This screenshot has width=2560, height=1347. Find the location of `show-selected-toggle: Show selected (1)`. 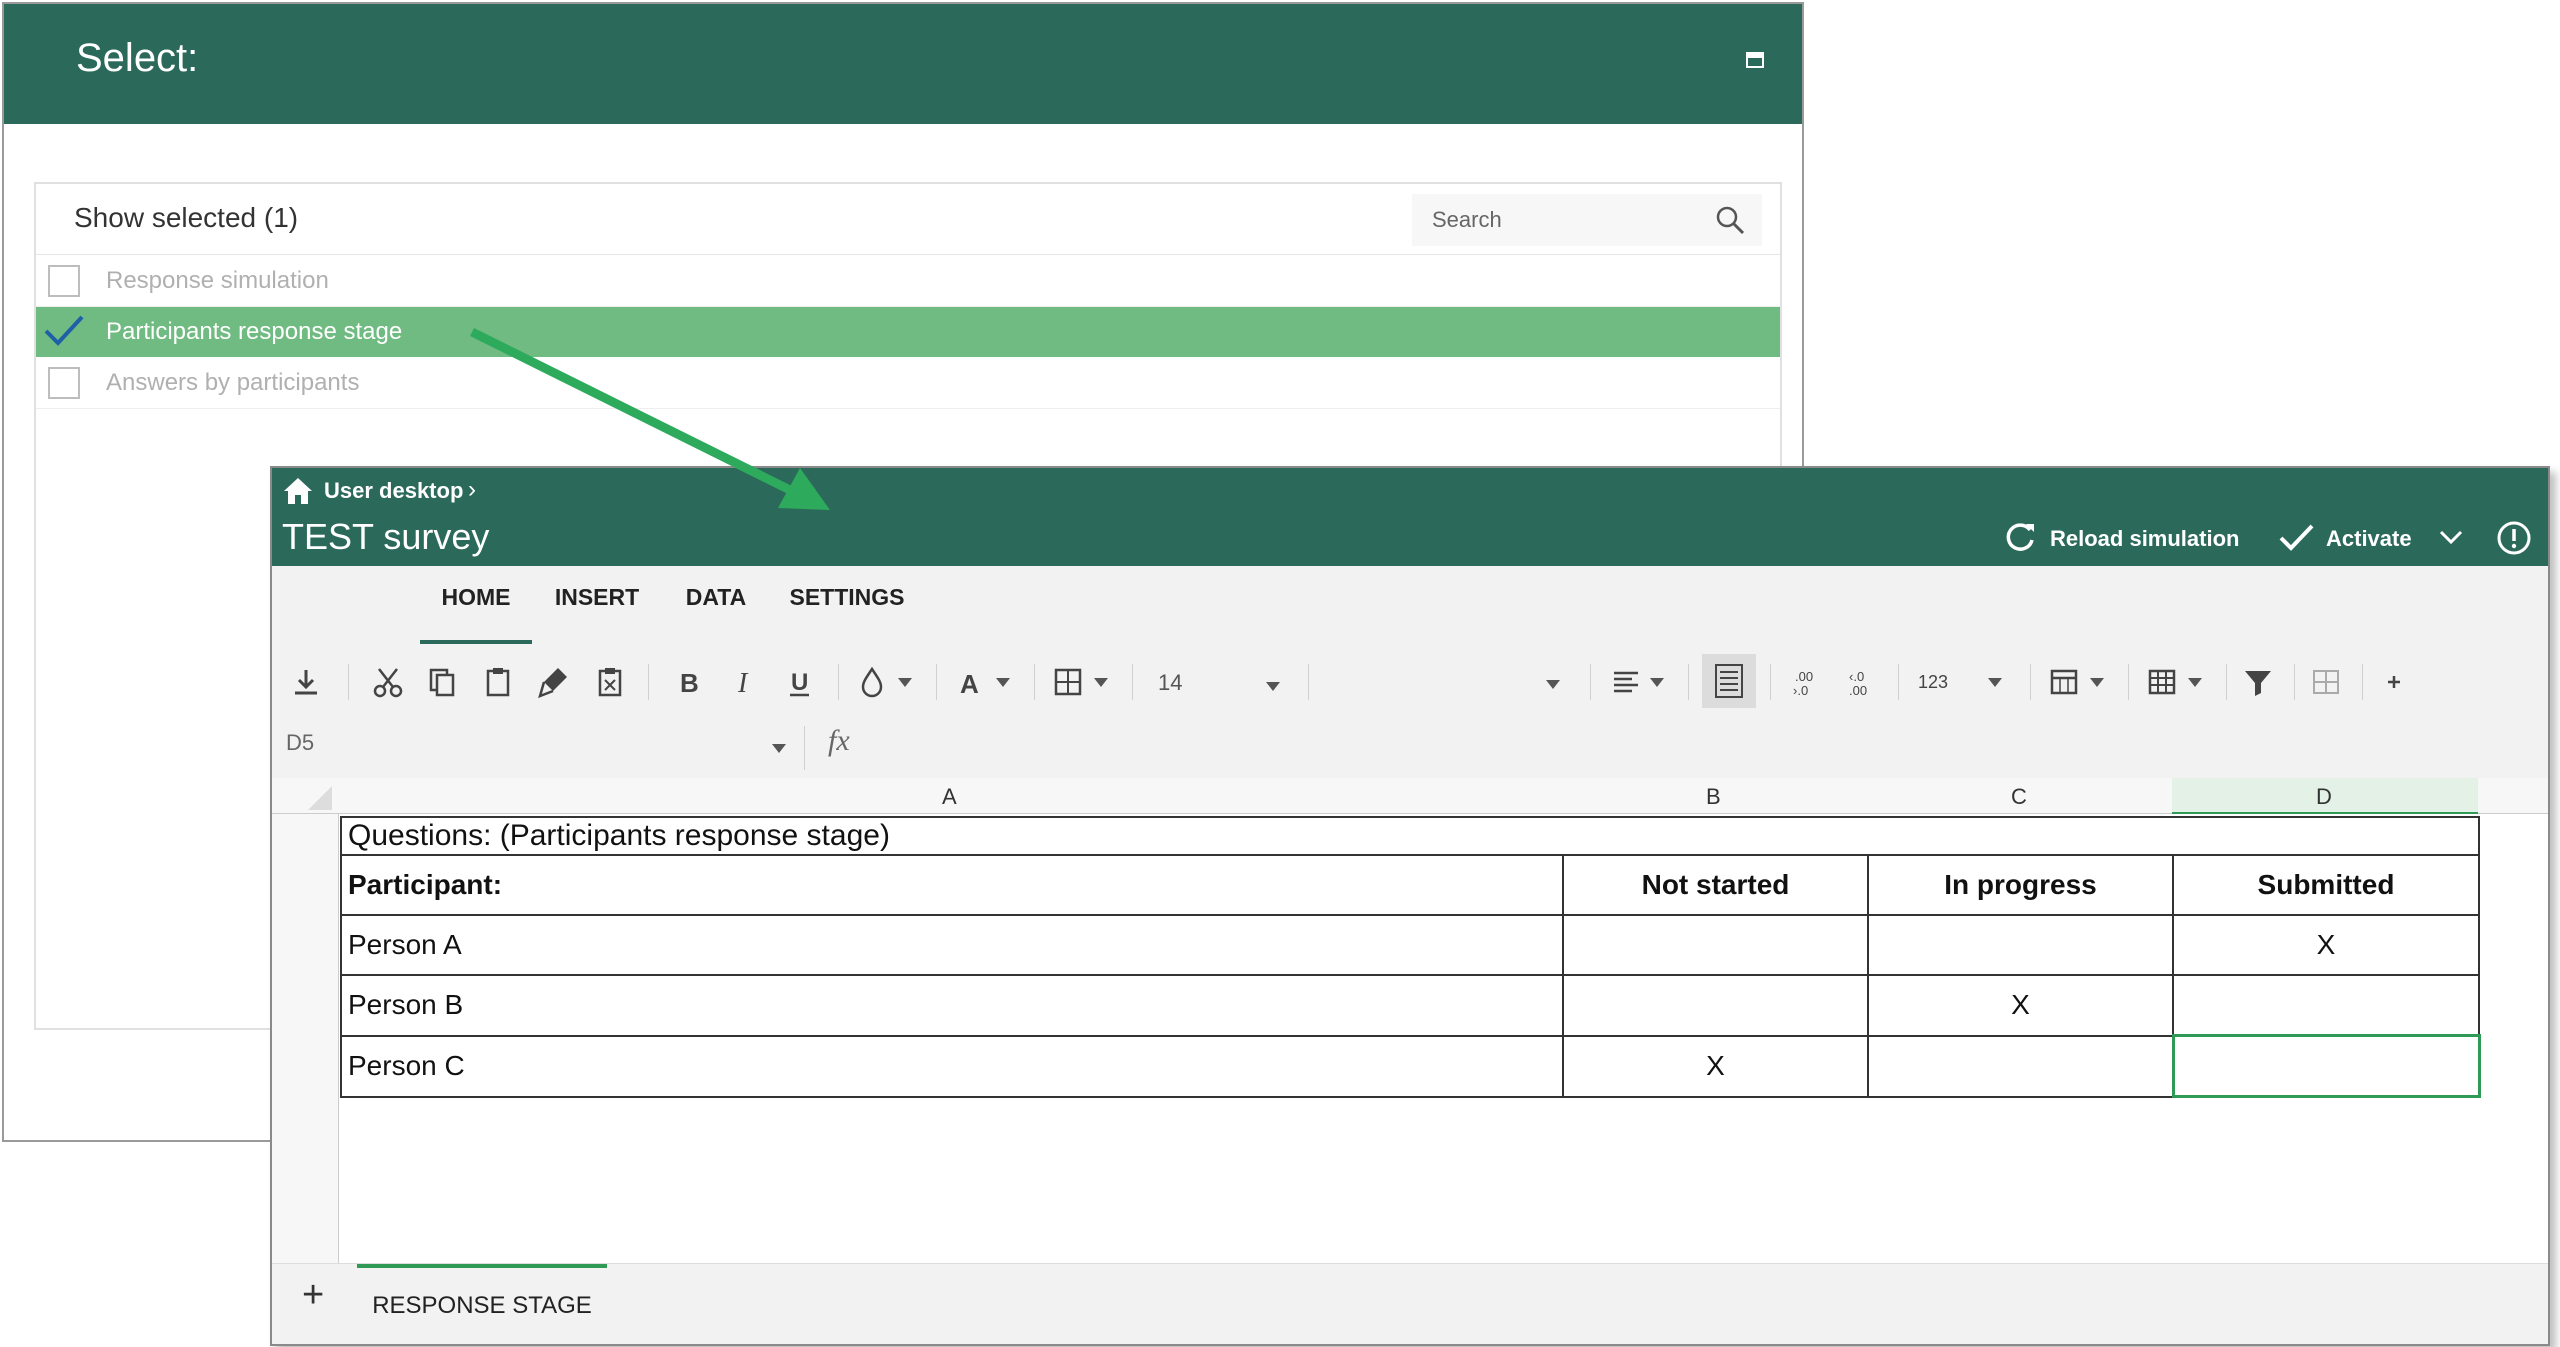

show-selected-toggle: Show selected (1) is located at coordinates (186, 218).